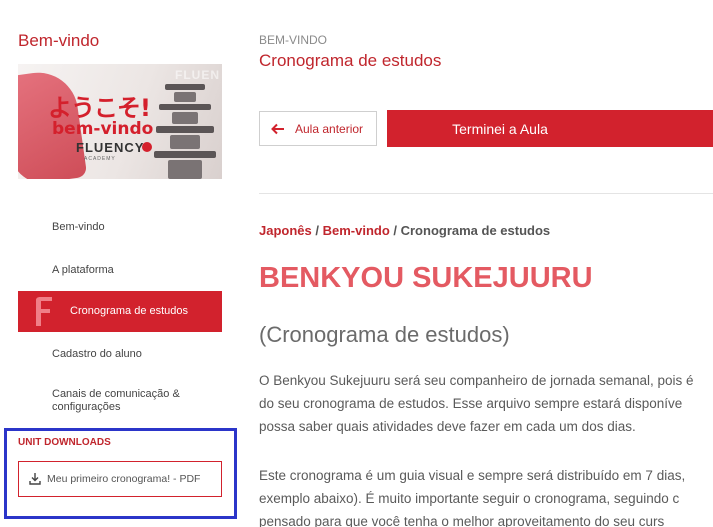  What do you see at coordinates (185, 122) in the screenshot?
I see `pagoda-illustration` at bounding box center [185, 122].